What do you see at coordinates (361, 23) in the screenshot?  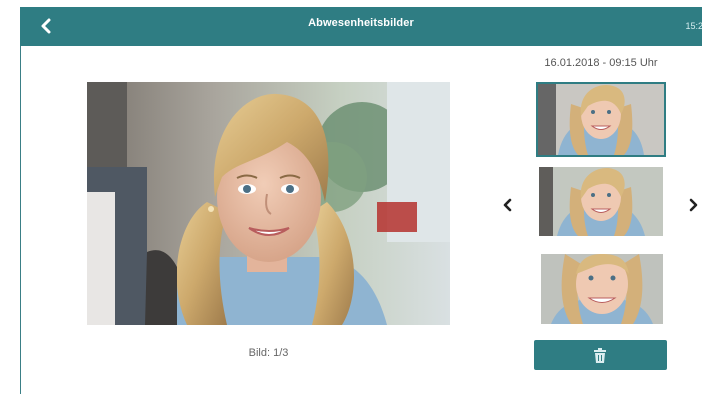 I see `page-title: Abwesenheitsbilder` at bounding box center [361, 23].